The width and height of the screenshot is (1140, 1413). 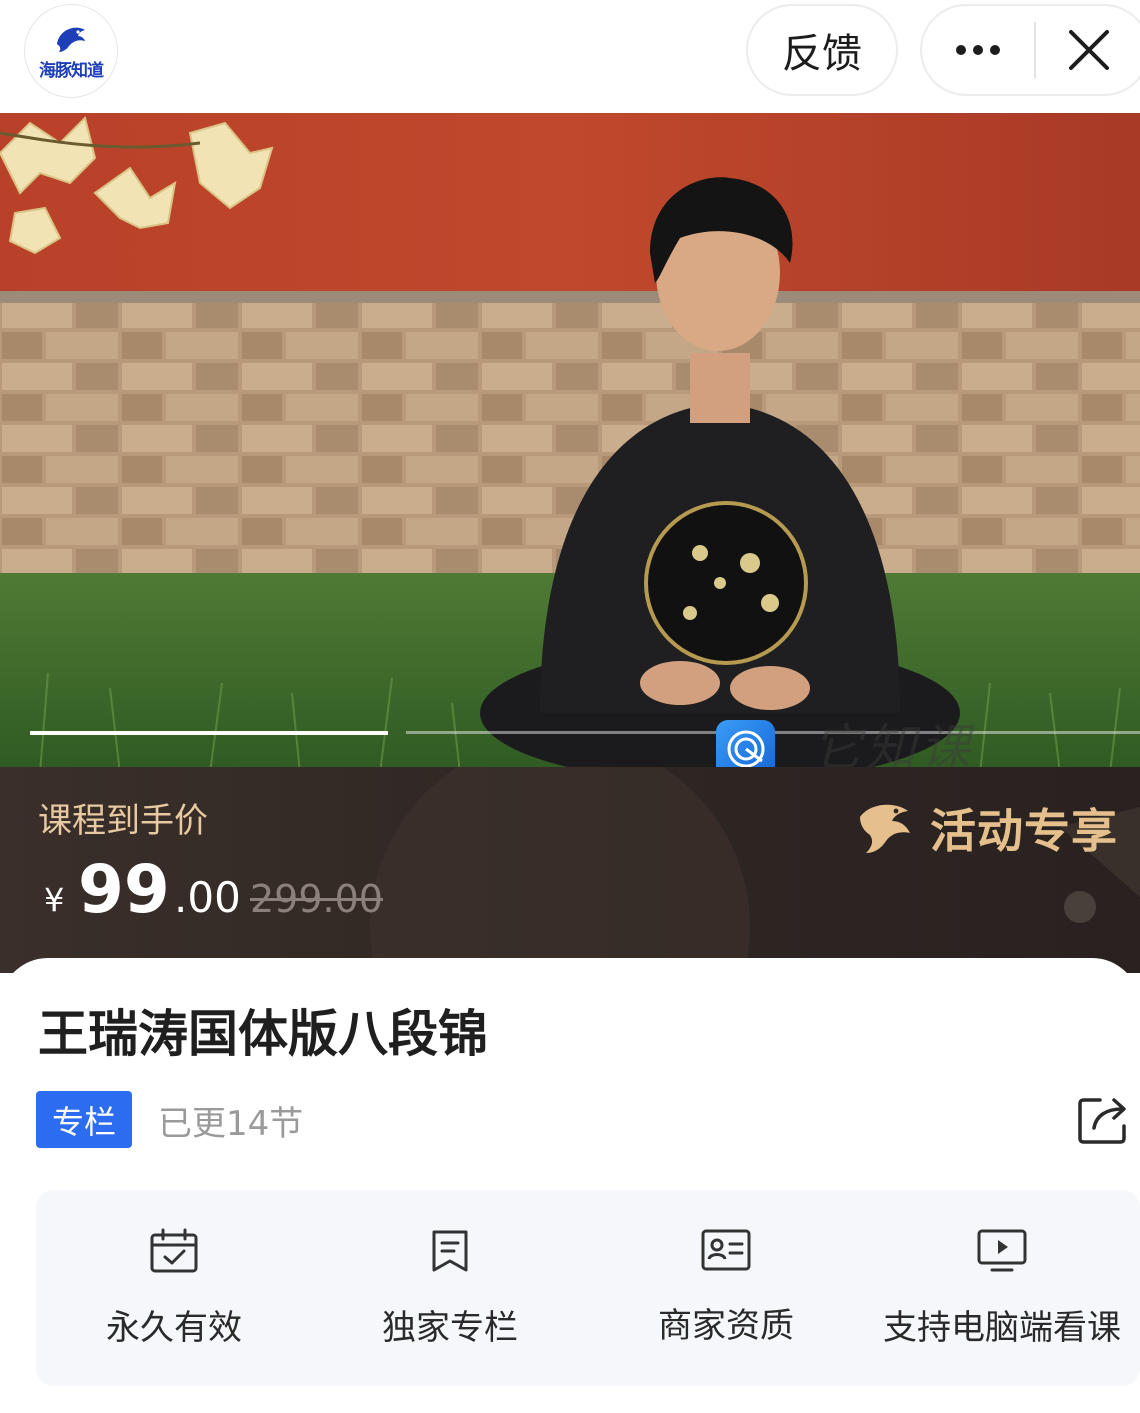 I want to click on feature-label: 永久有效, so click(x=174, y=1328).